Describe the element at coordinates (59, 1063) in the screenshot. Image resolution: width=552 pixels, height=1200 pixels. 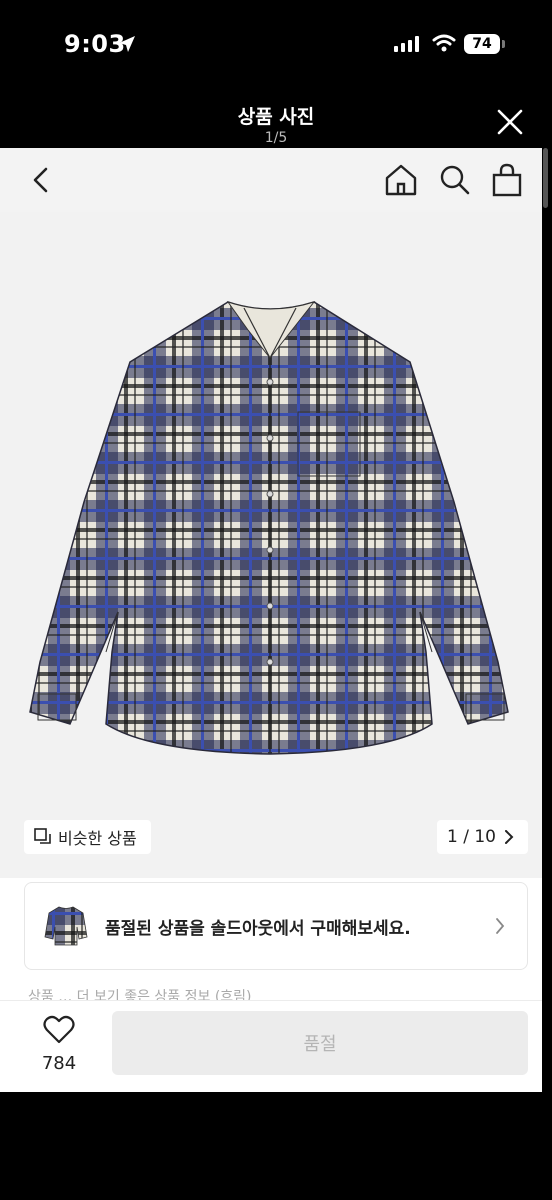
I see `like-count: 784` at that location.